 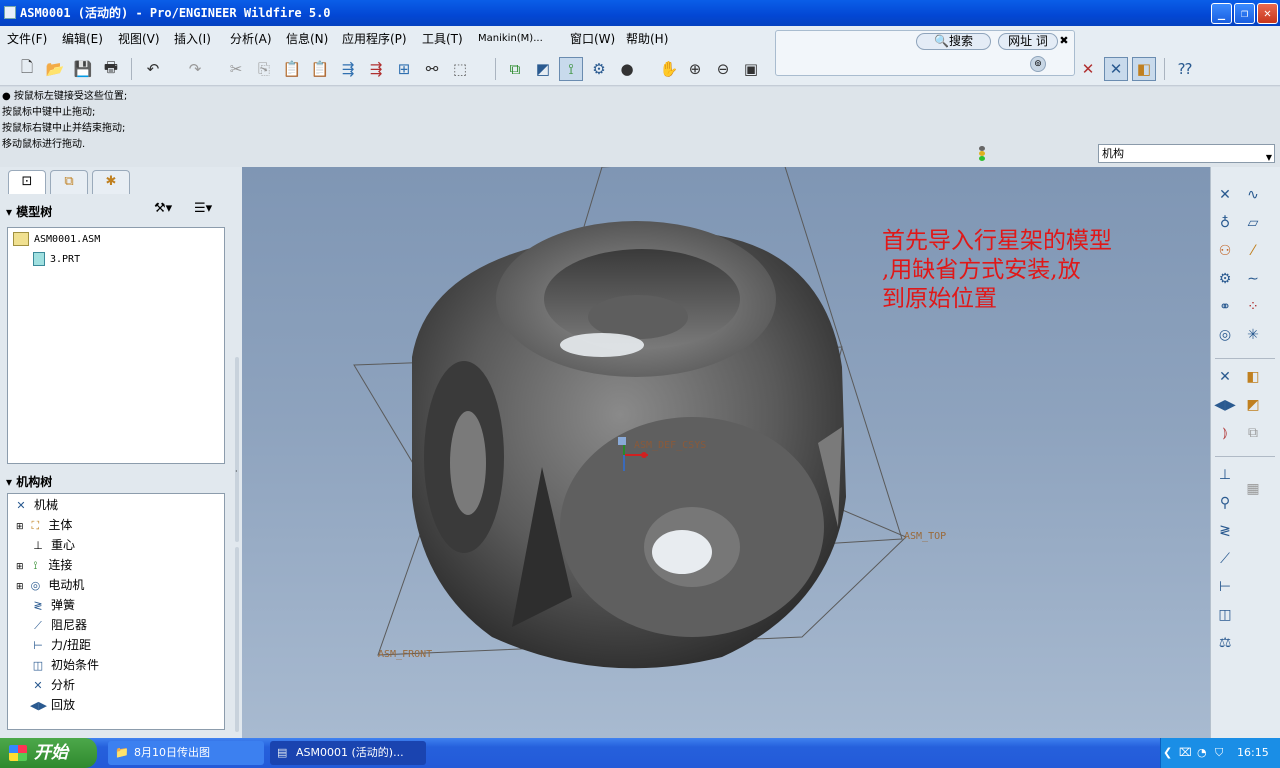 What do you see at coordinates (236, 69) in the screenshot?
I see `cut-icon: ✂` at bounding box center [236, 69].